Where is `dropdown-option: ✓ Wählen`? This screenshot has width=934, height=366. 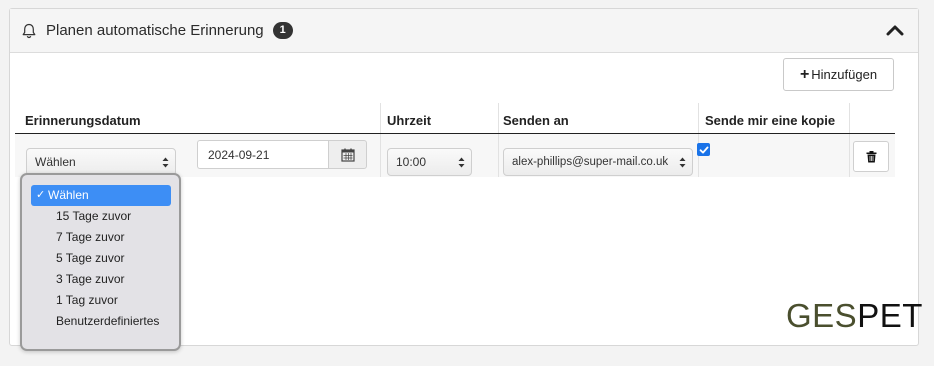
dropdown-option: ✓ Wählen is located at coordinates (101, 195).